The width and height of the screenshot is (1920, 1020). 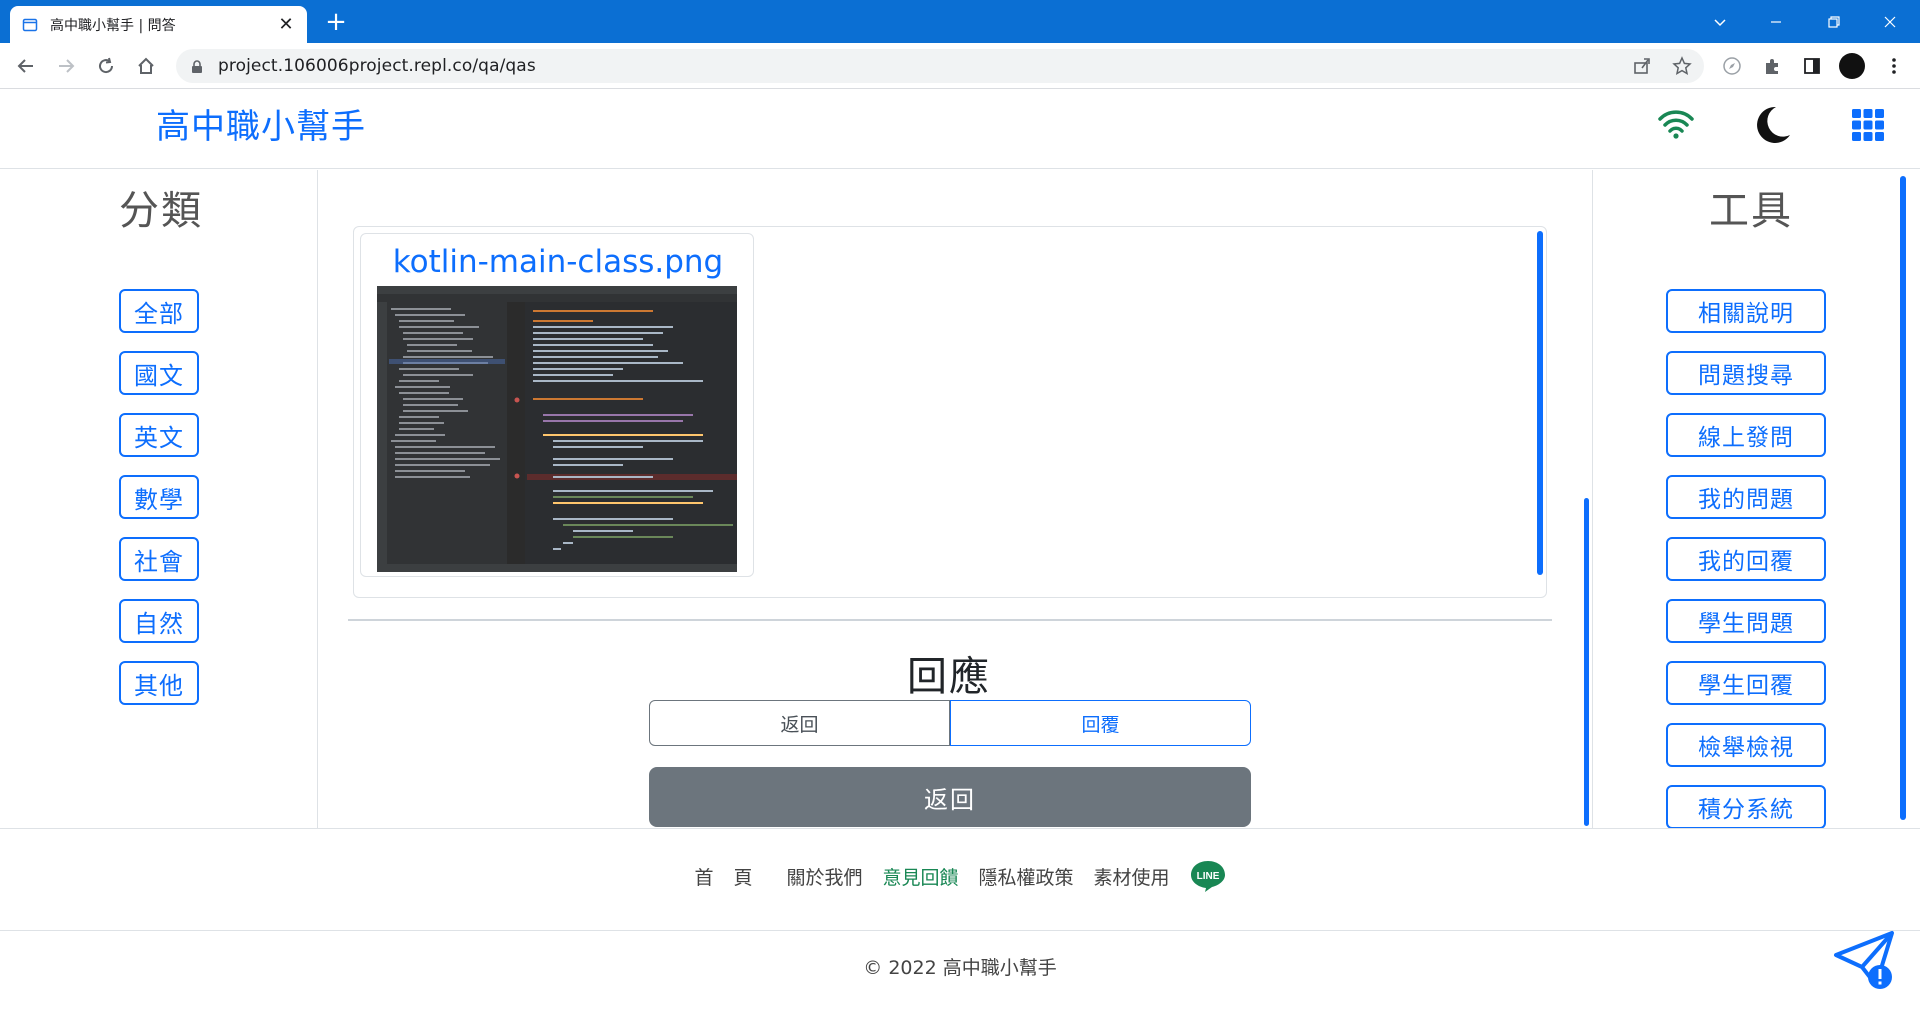 I want to click on attachment-thumbnail-image, so click(x=557, y=429).